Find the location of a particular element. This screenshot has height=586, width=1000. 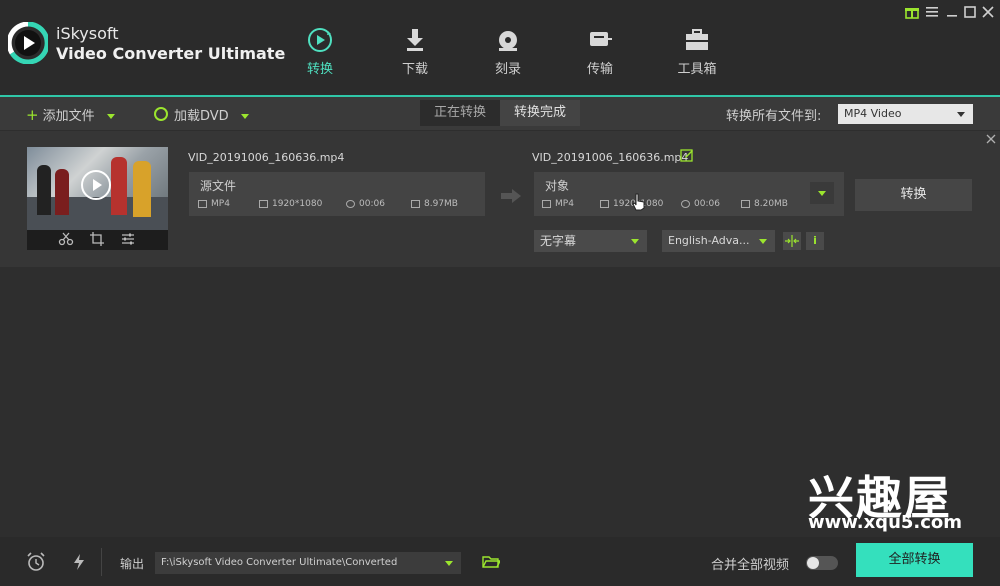

transfer-icon is located at coordinates (601, 39).